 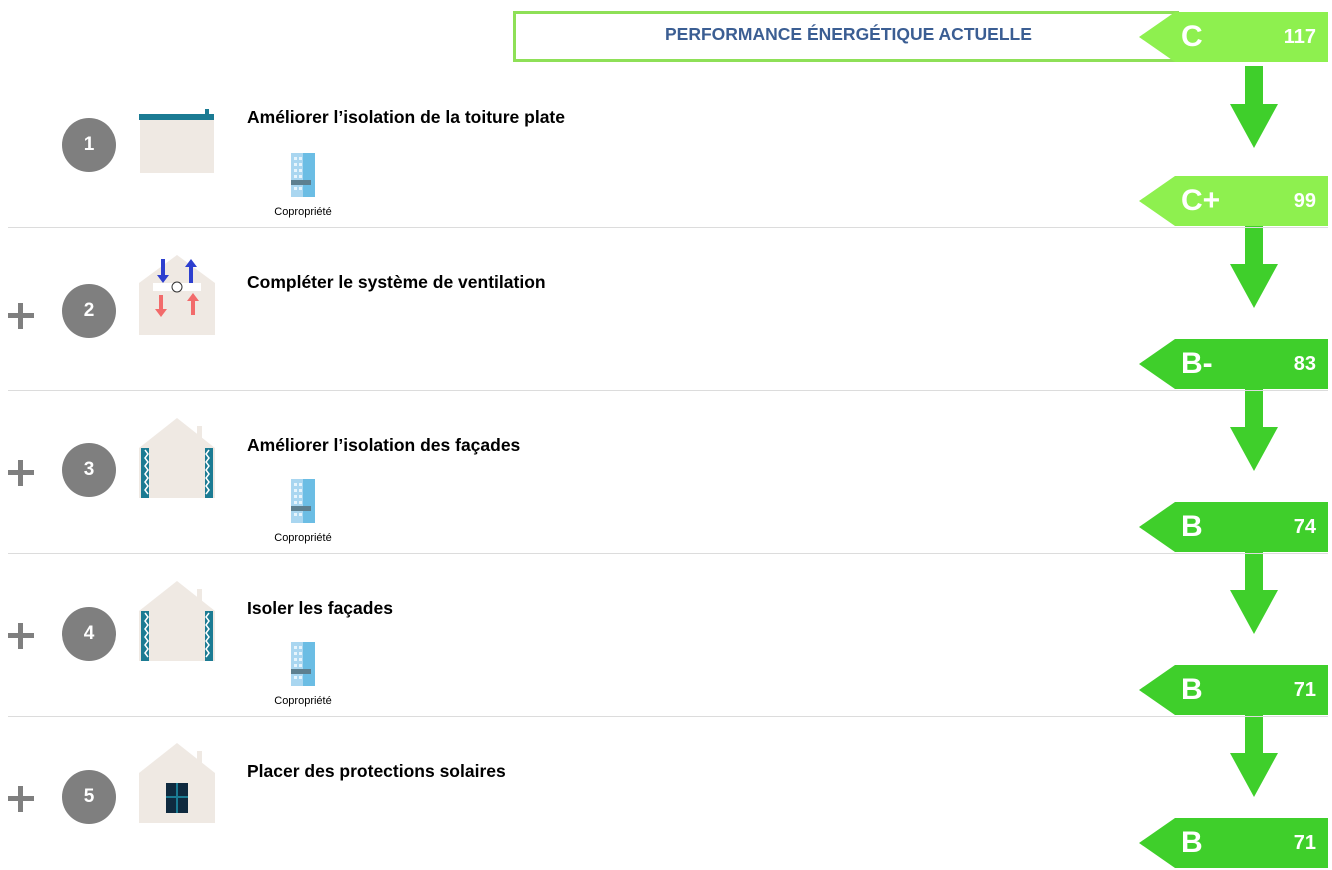 I want to click on step-number-badge: 3, so click(x=89, y=470).